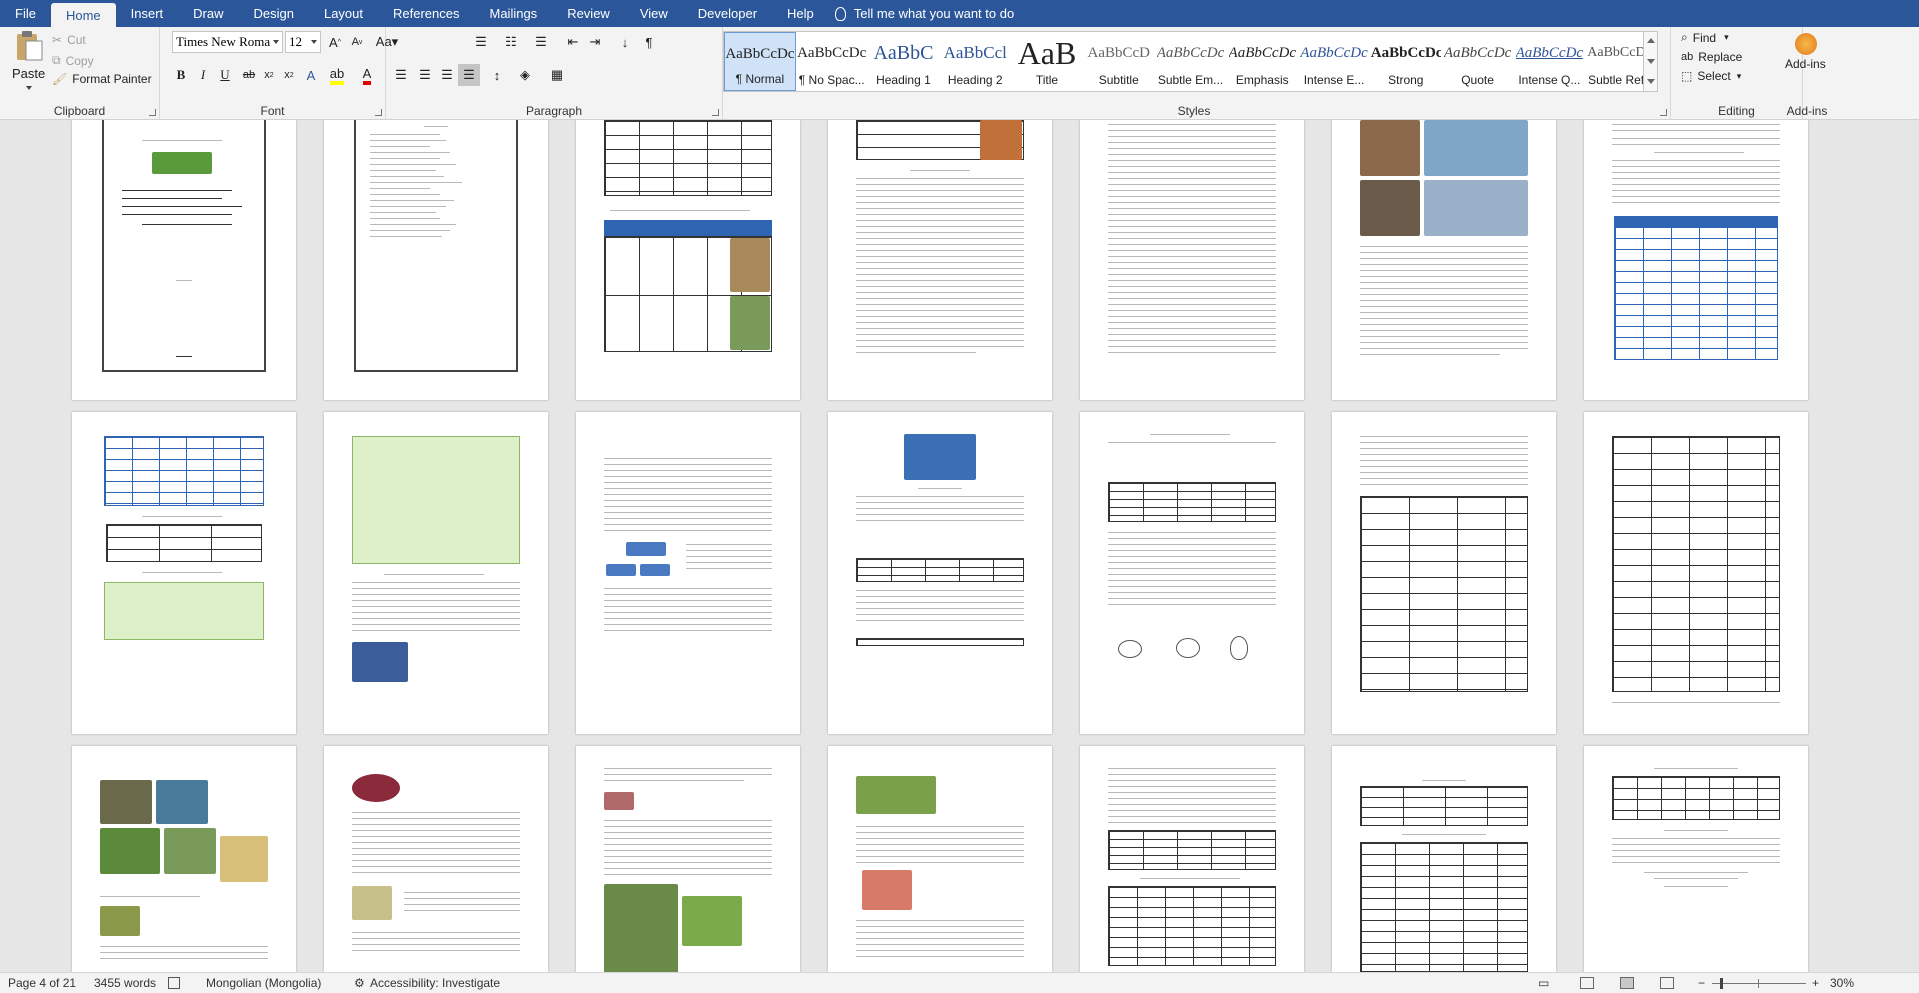 Image resolution: width=1919 pixels, height=993 pixels. I want to click on scroll-down-icon, so click(1651, 61).